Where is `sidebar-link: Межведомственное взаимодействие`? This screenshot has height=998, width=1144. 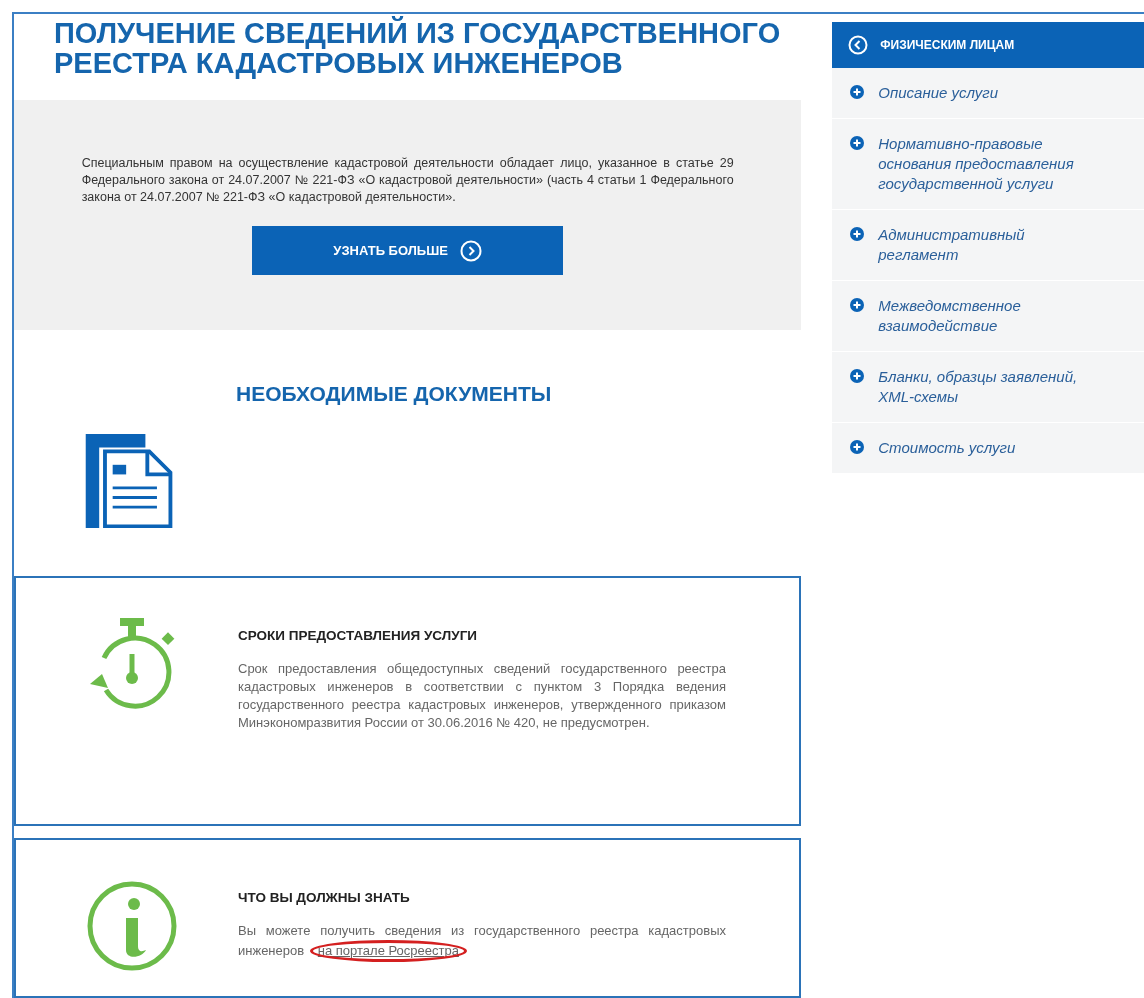
sidebar-link: Межведомственное взаимодействие is located at coordinates (988, 316).